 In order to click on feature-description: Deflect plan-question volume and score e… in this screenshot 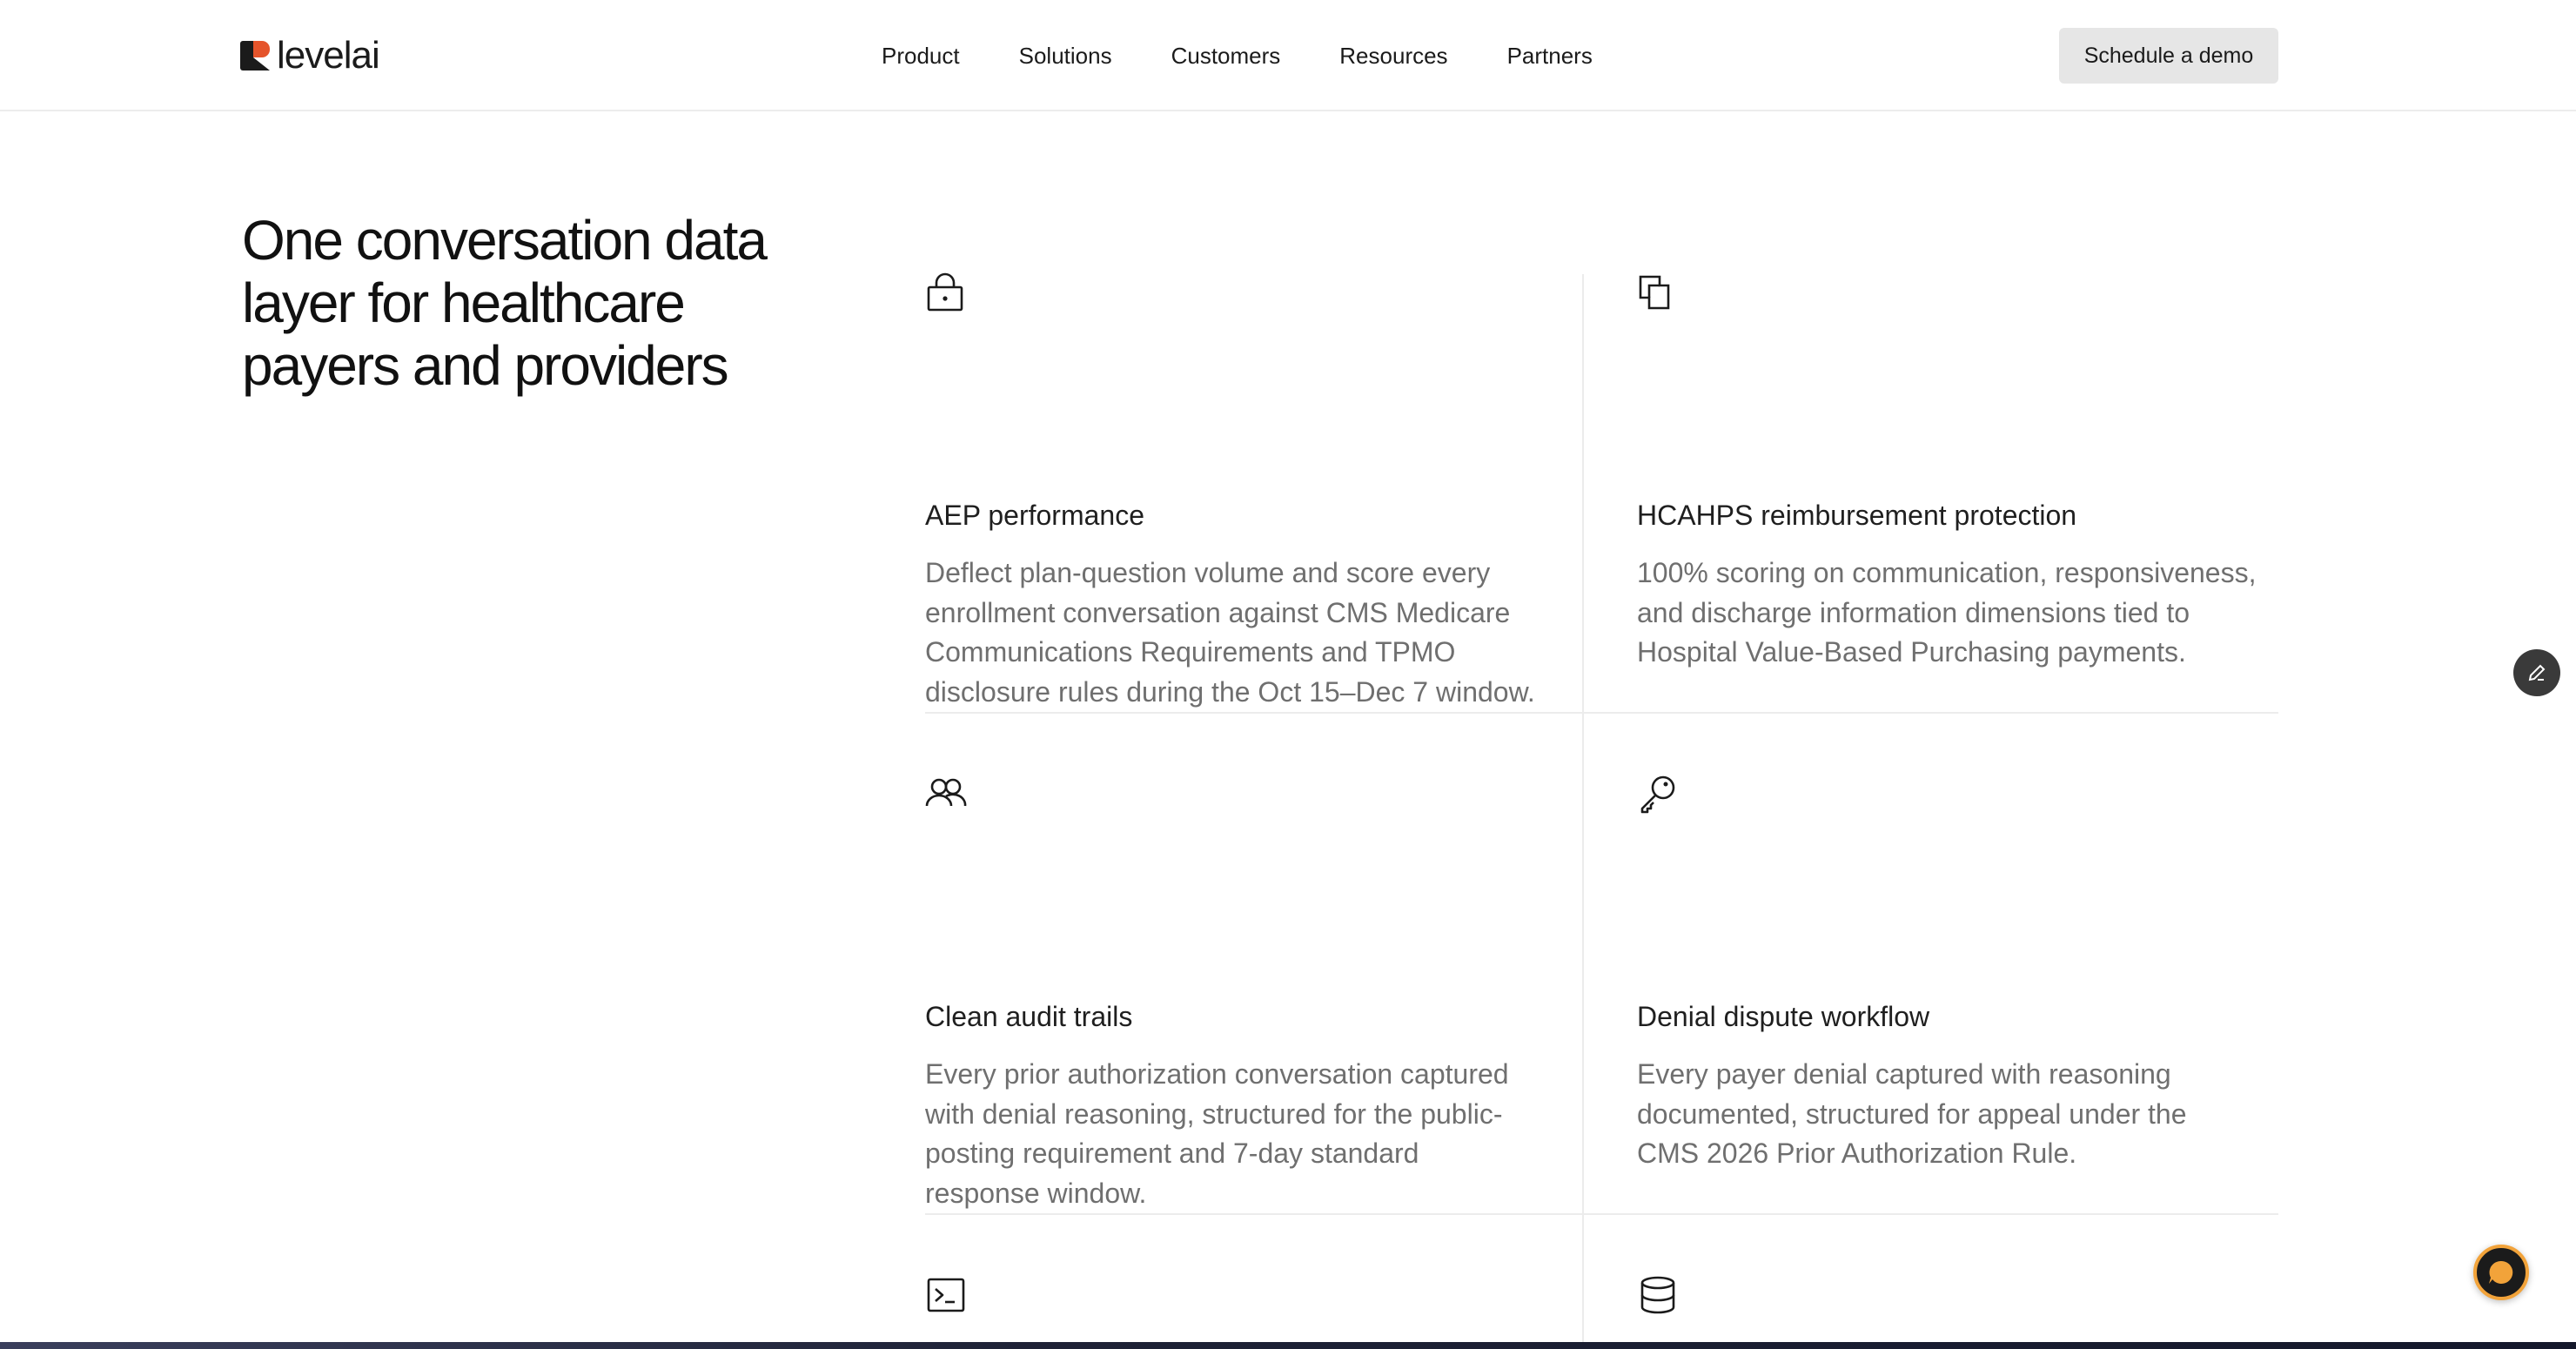, I will do `click(1230, 632)`.